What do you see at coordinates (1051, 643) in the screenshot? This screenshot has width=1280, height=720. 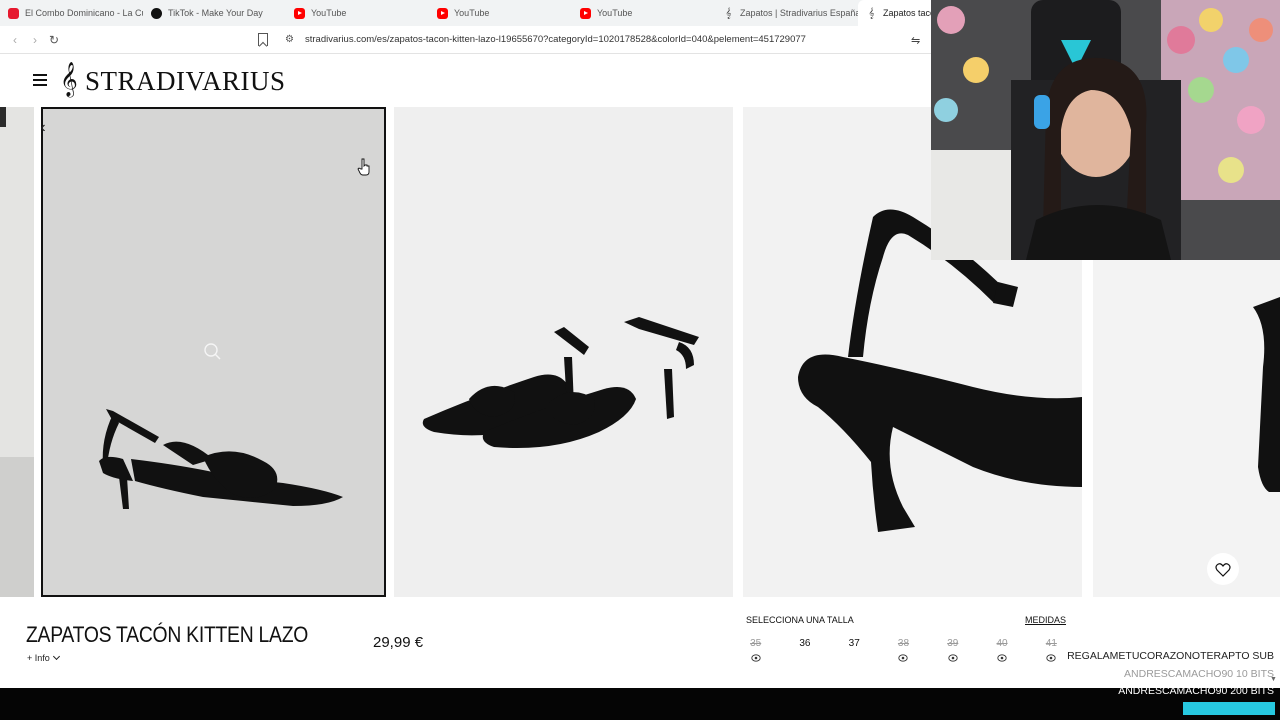 I see `size-number: 41` at bounding box center [1051, 643].